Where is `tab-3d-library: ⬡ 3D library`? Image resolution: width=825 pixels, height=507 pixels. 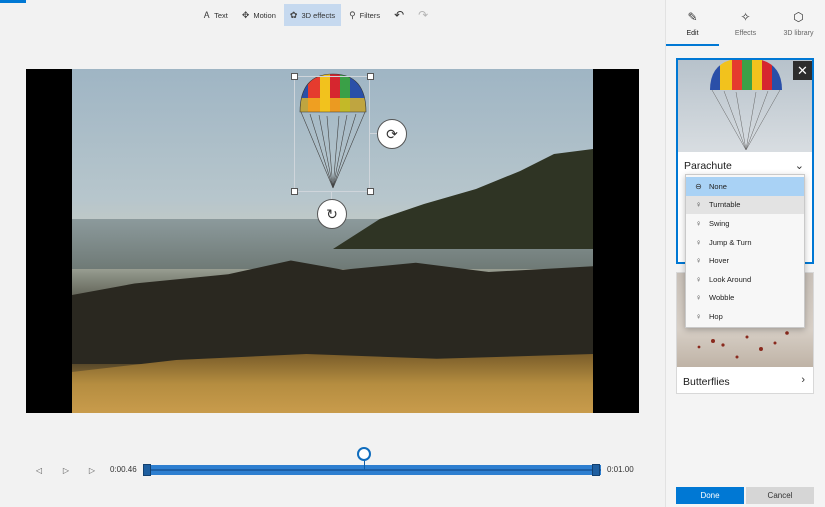 tab-3d-library: ⬡ 3D library is located at coordinates (798, 23).